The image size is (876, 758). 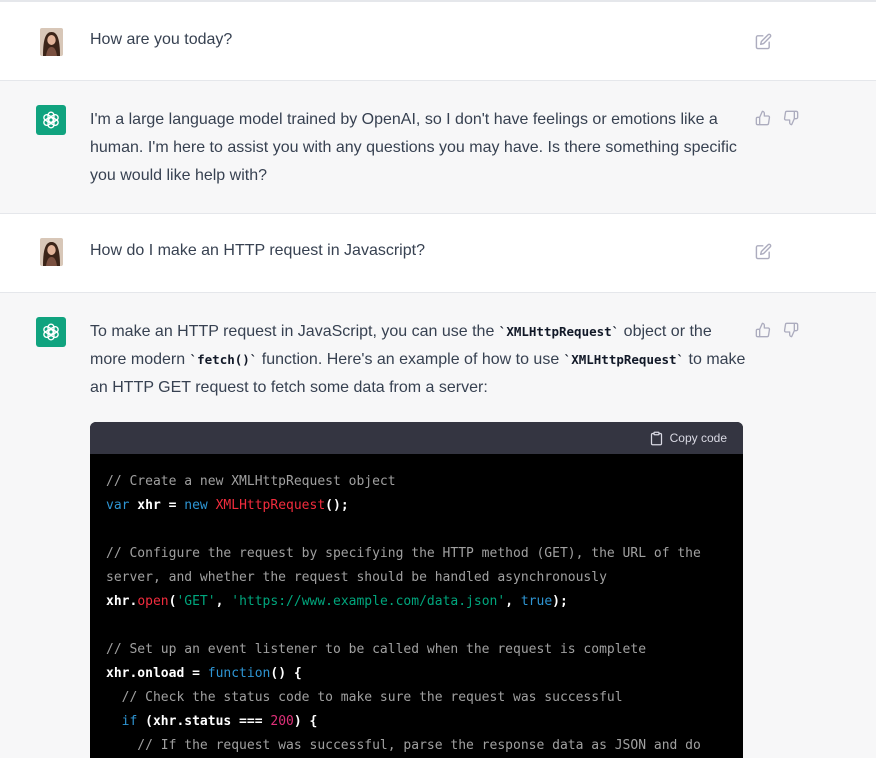 I want to click on copy-code-label: Copy code, so click(x=698, y=438).